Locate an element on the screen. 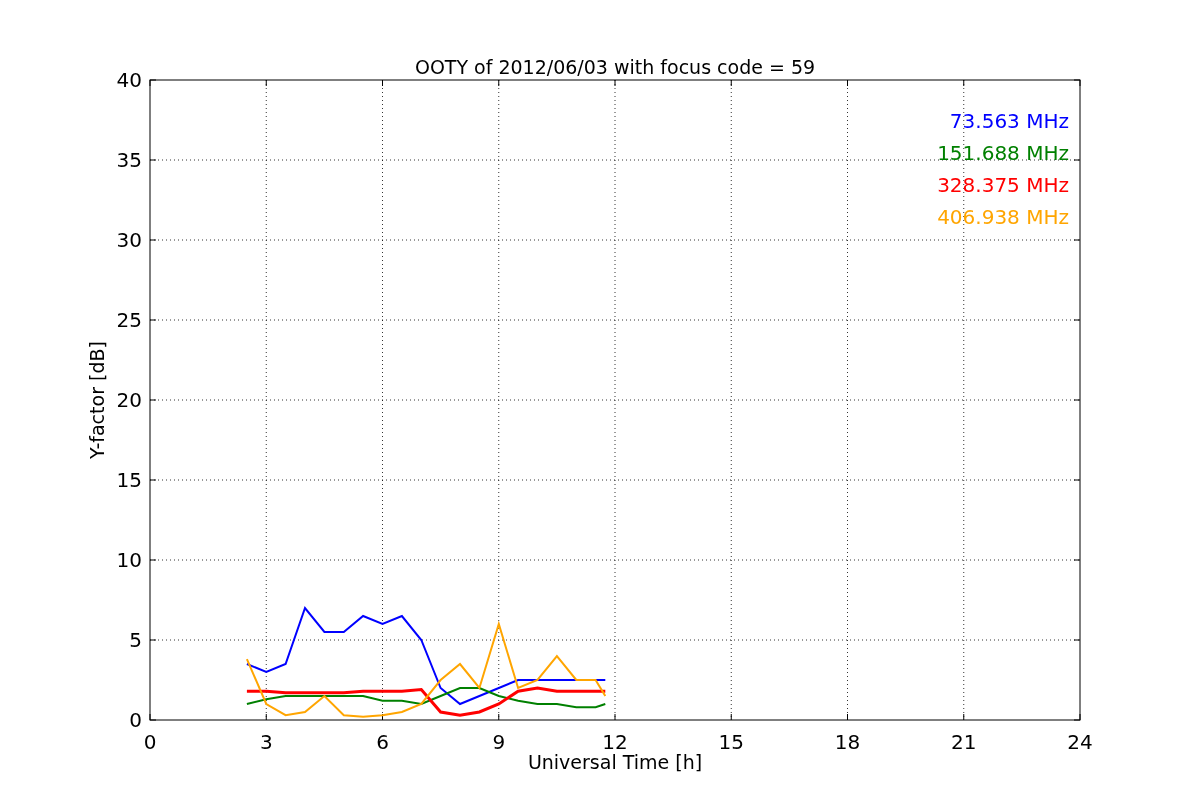 The width and height of the screenshot is (1200, 800). y-tick-label: 5 is located at coordinates (135, 640).